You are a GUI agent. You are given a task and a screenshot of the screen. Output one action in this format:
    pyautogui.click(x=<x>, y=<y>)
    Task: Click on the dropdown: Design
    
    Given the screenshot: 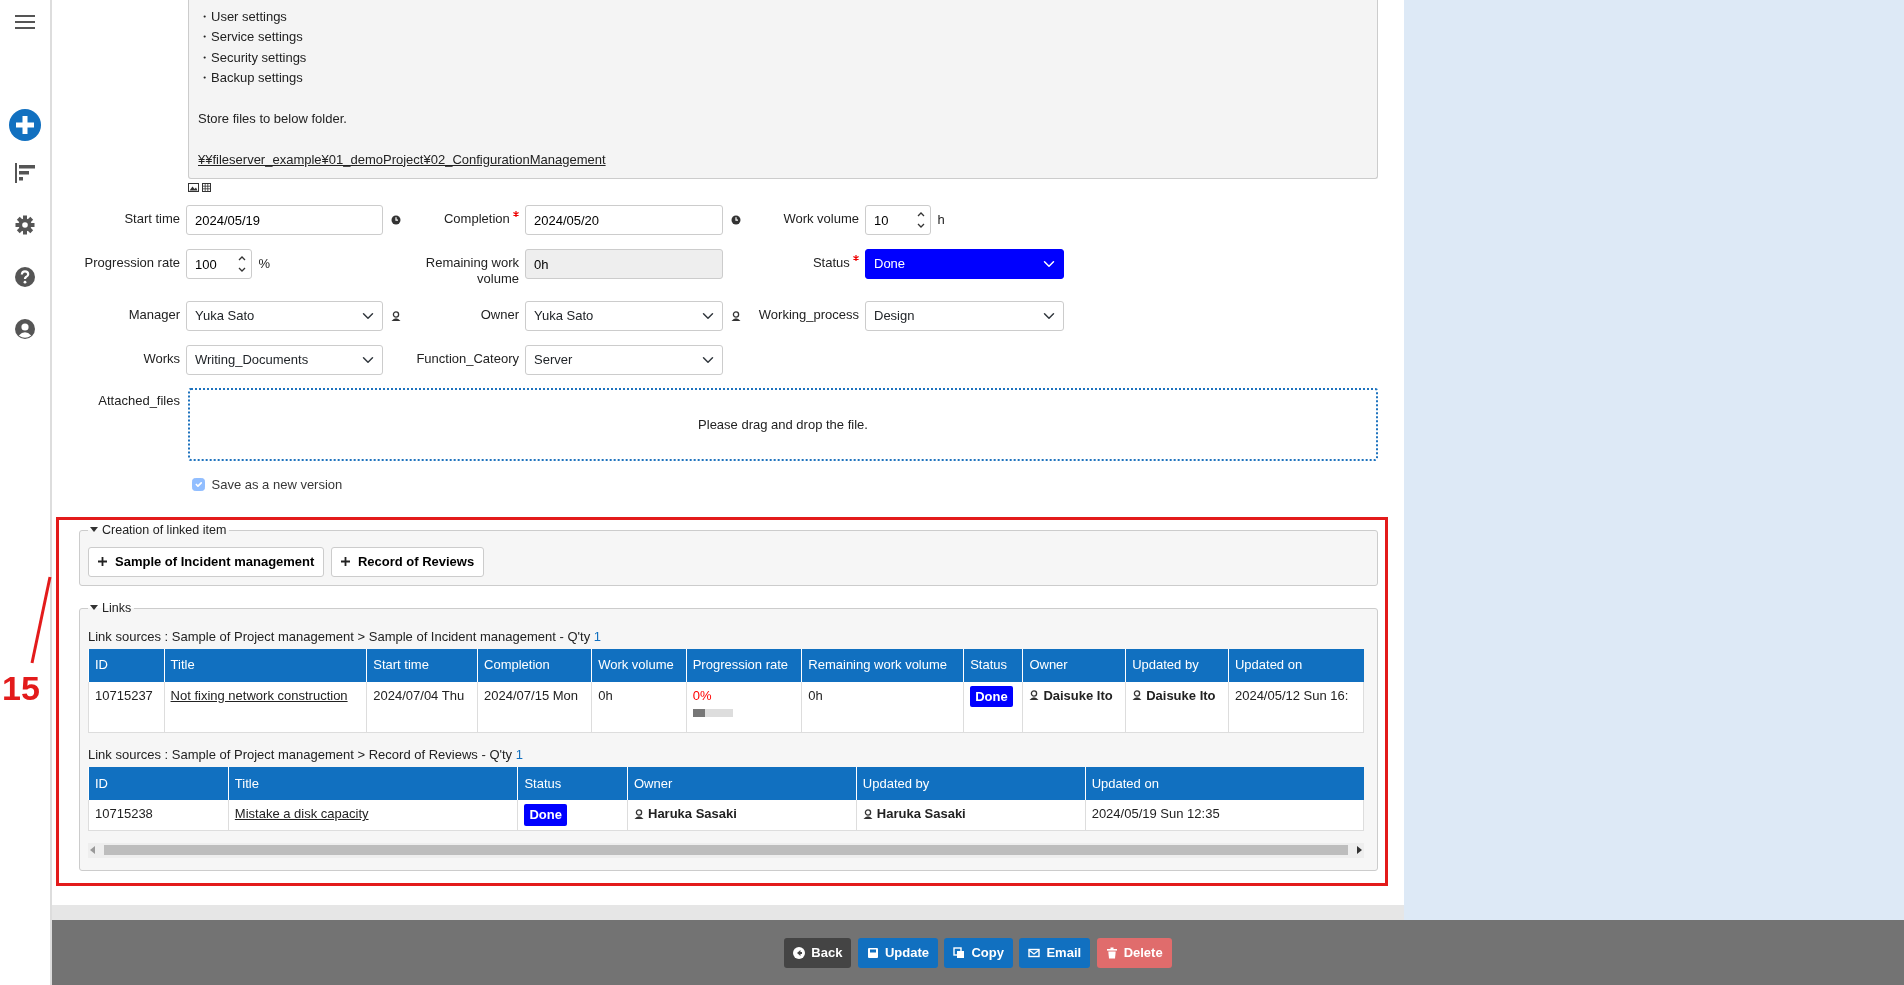 What is the action you would take?
    pyautogui.click(x=964, y=316)
    